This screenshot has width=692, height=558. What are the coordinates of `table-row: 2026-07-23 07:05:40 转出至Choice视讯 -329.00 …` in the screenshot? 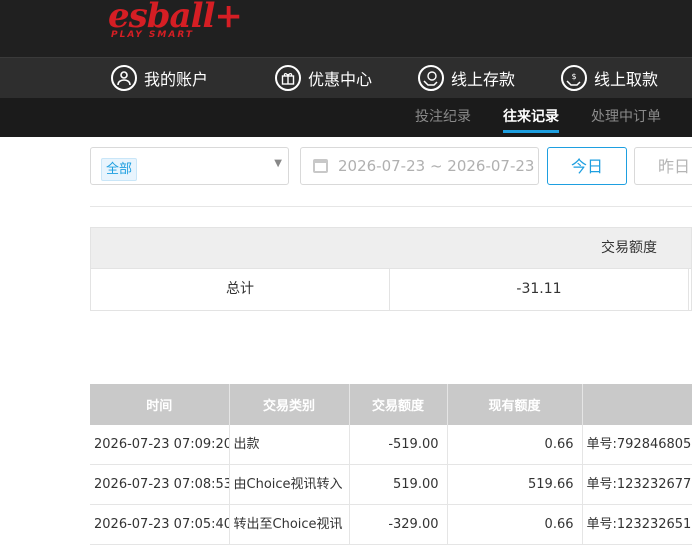 It's located at (391, 524).